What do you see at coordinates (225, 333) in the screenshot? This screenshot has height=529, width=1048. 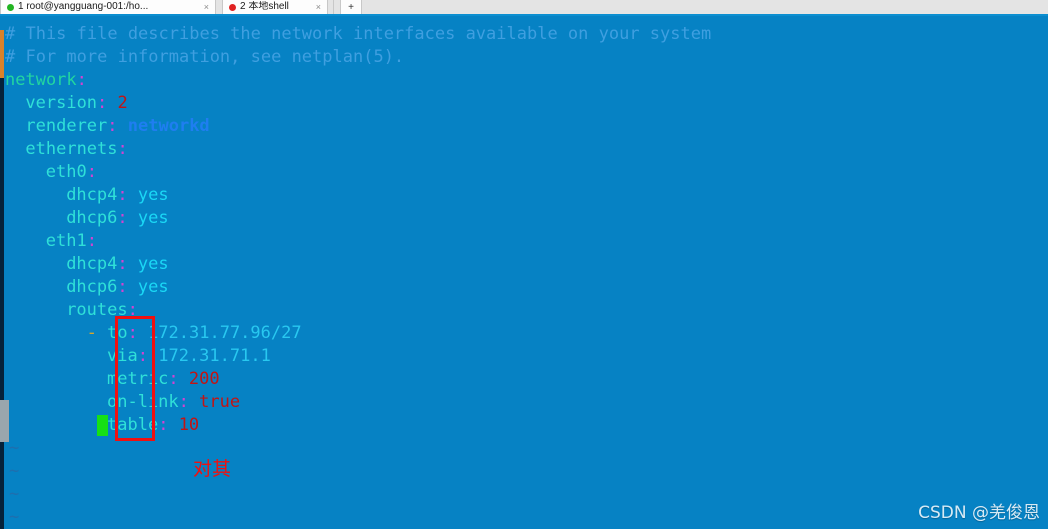 I see `code-token: 172.31.77.96/27` at bounding box center [225, 333].